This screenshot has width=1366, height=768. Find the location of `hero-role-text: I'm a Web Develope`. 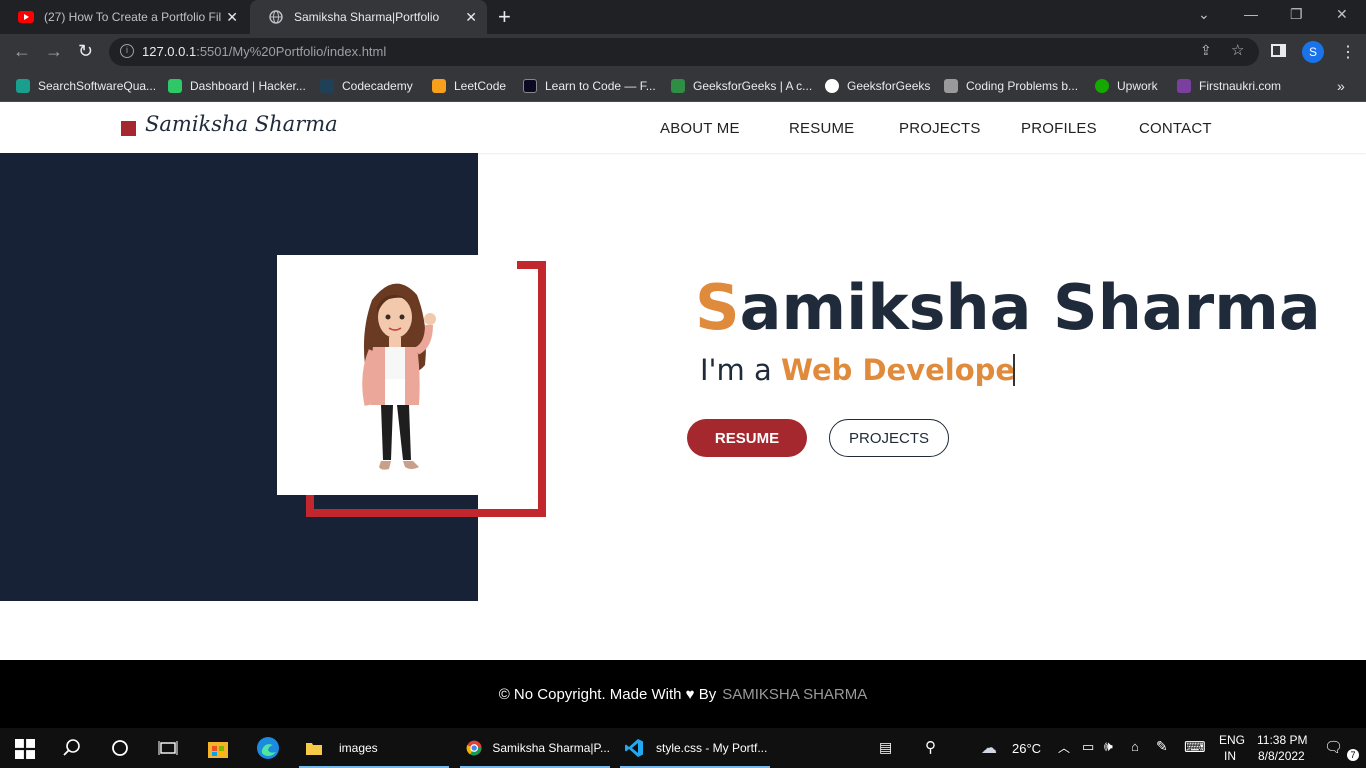

hero-role-text: I'm a Web Develope is located at coordinates (858, 370).